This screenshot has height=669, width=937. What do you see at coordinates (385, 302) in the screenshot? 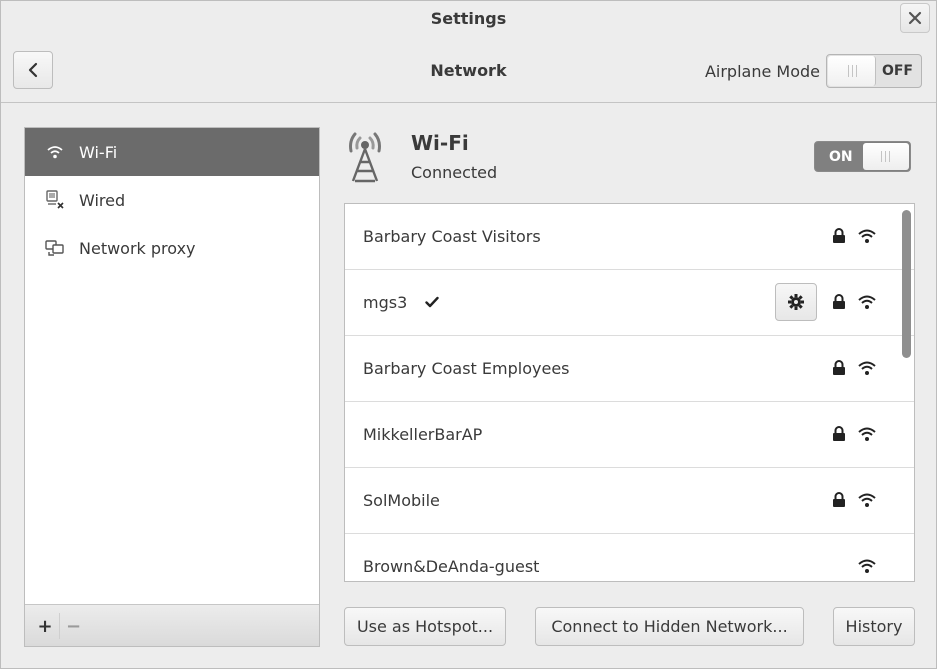
I see `network-name: mgs3` at bounding box center [385, 302].